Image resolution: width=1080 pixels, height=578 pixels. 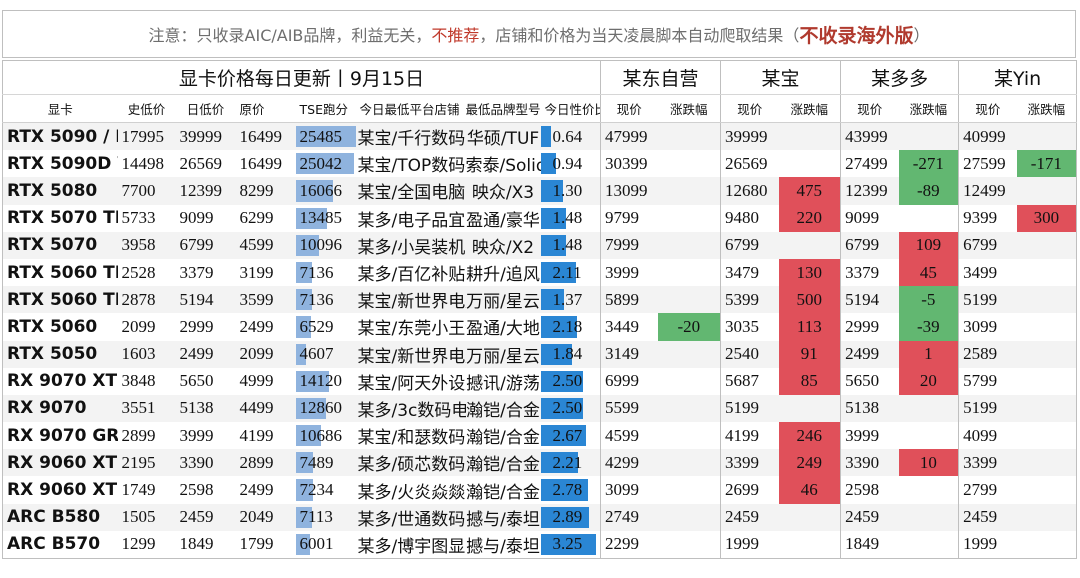 I want to click on day-low-price: 9099, so click(x=196, y=218).